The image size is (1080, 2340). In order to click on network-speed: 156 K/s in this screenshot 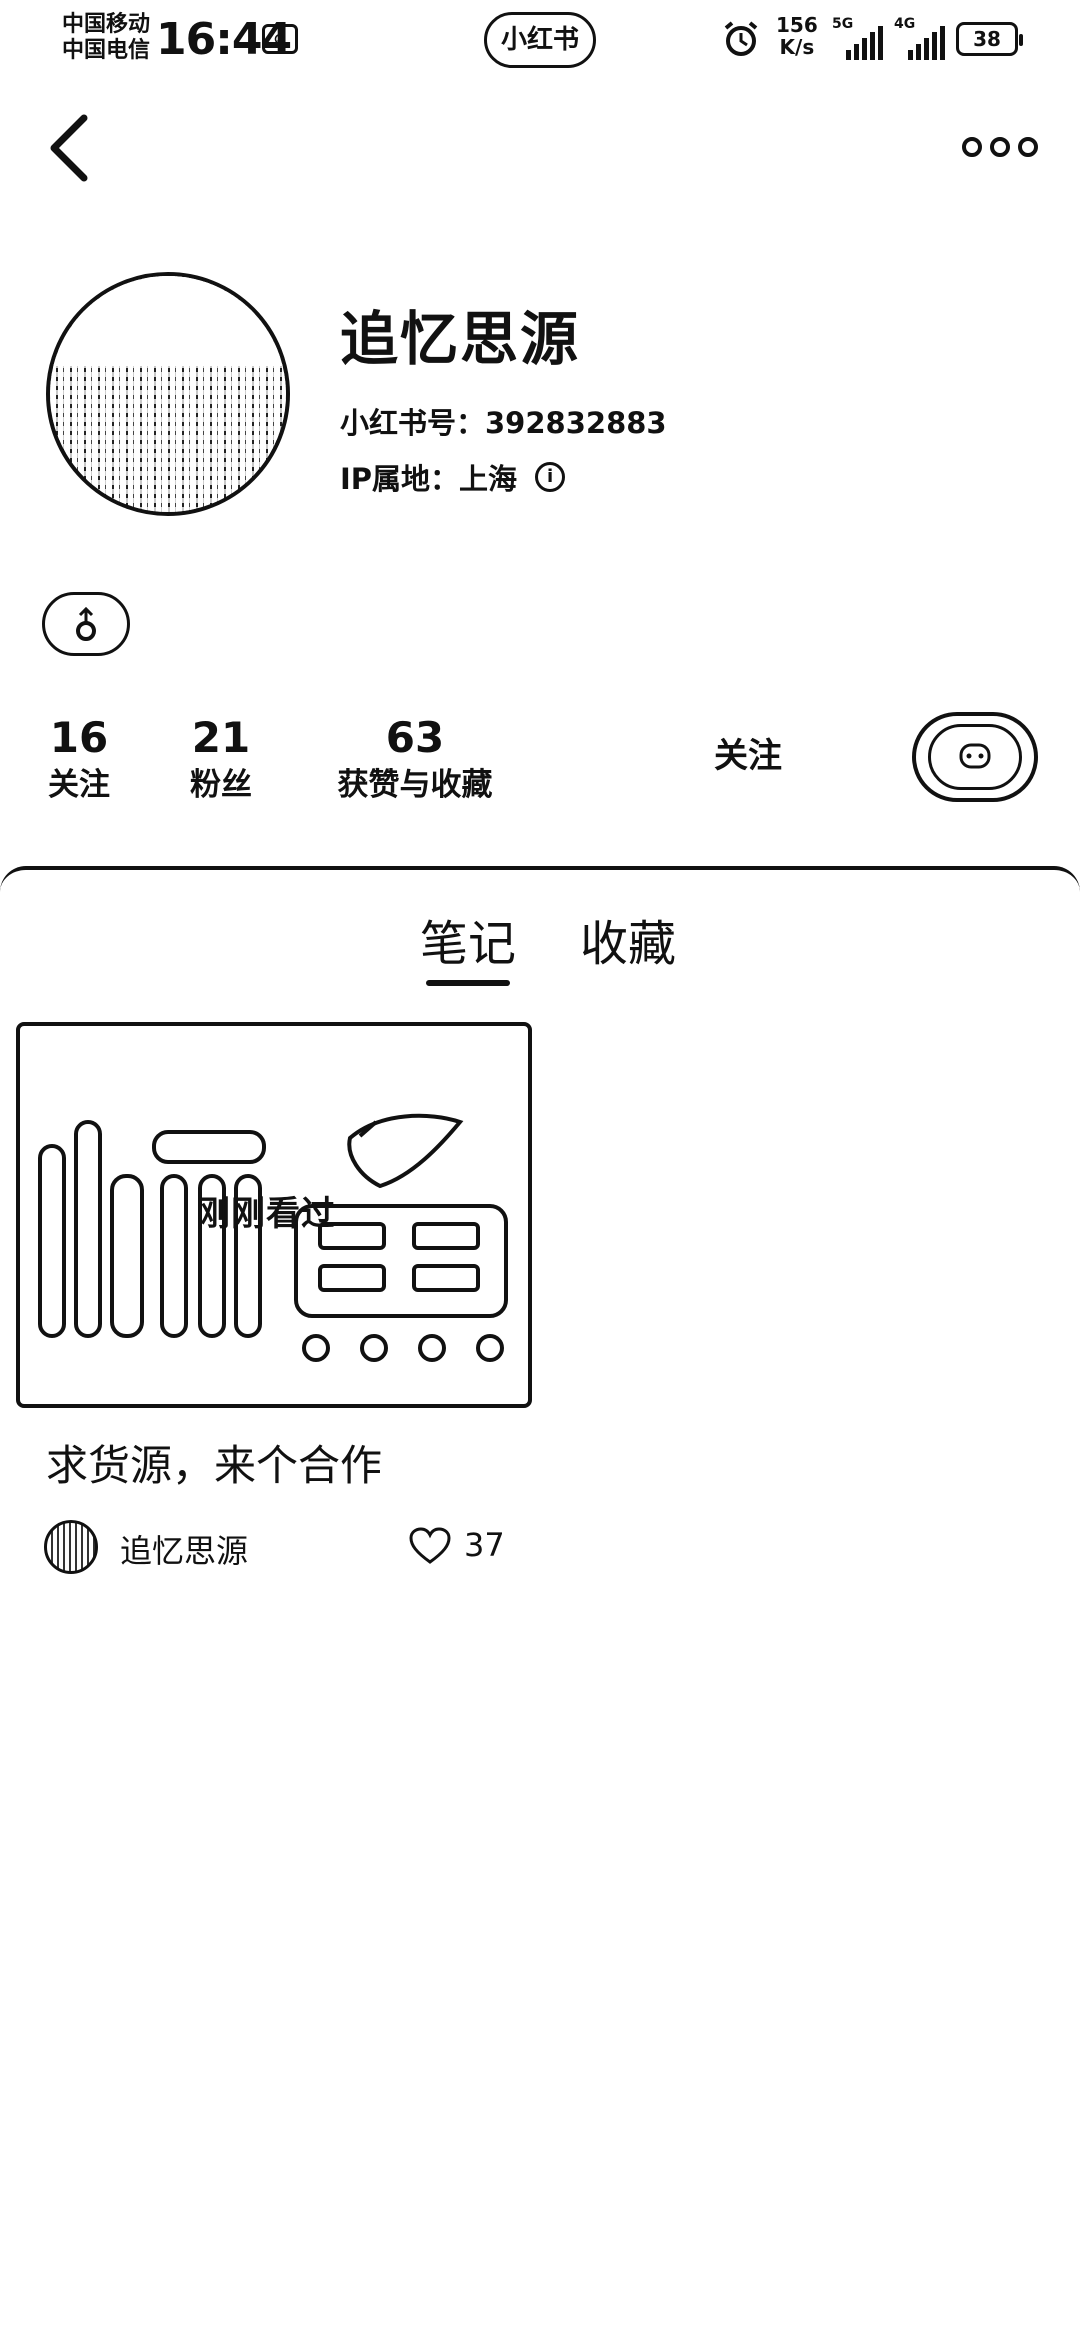, I will do `click(797, 36)`.